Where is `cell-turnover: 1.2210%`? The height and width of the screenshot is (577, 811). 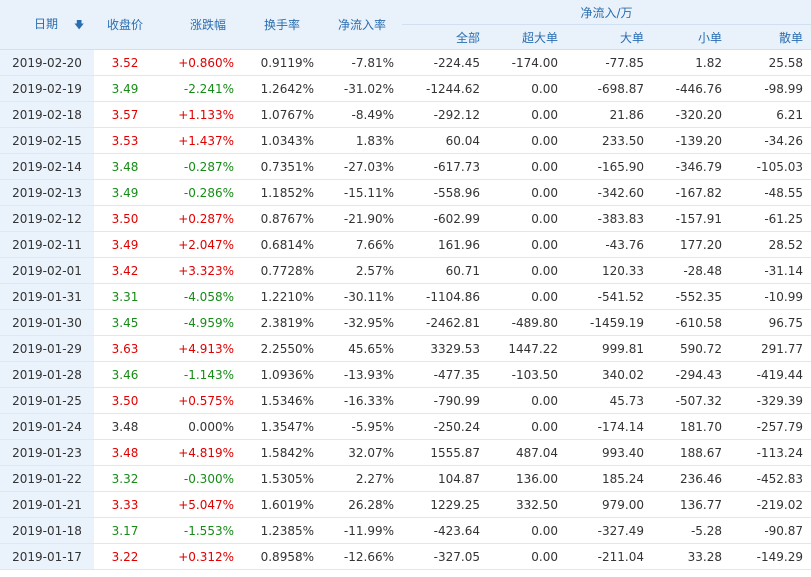 cell-turnover: 1.2210% is located at coordinates (282, 296).